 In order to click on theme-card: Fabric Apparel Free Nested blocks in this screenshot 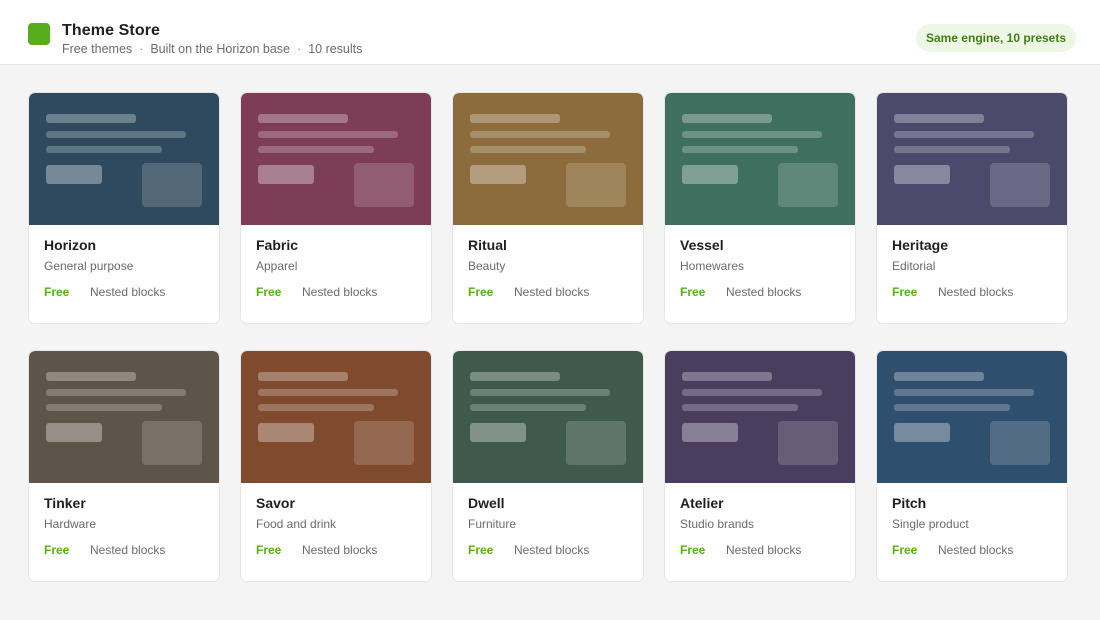, I will do `click(336, 208)`.